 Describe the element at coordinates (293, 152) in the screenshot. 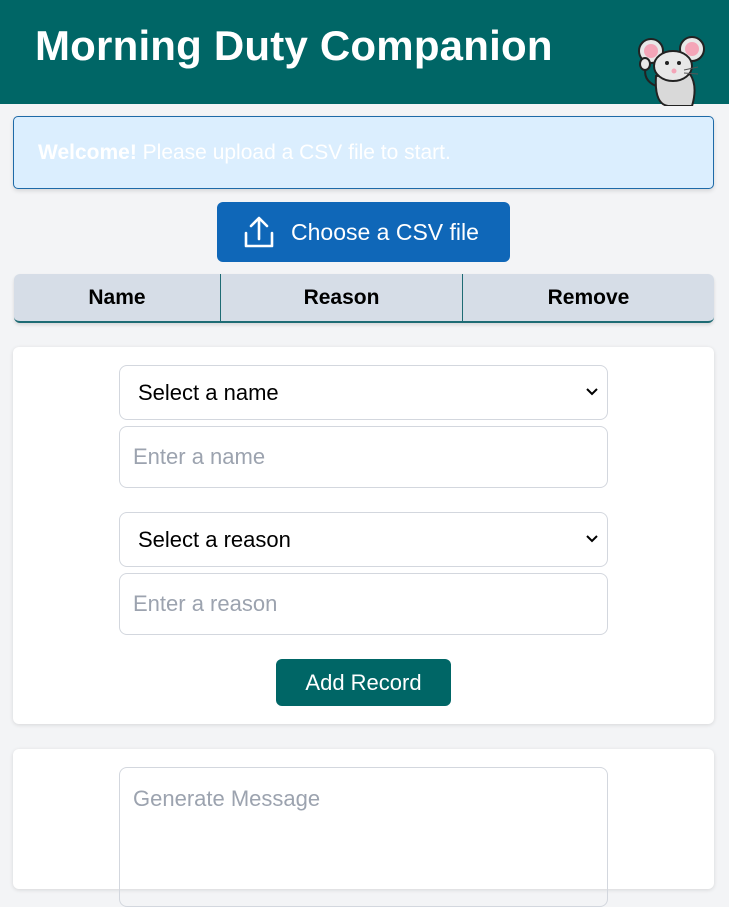

I see `alert-text: Please upload a CSV file to start.` at that location.